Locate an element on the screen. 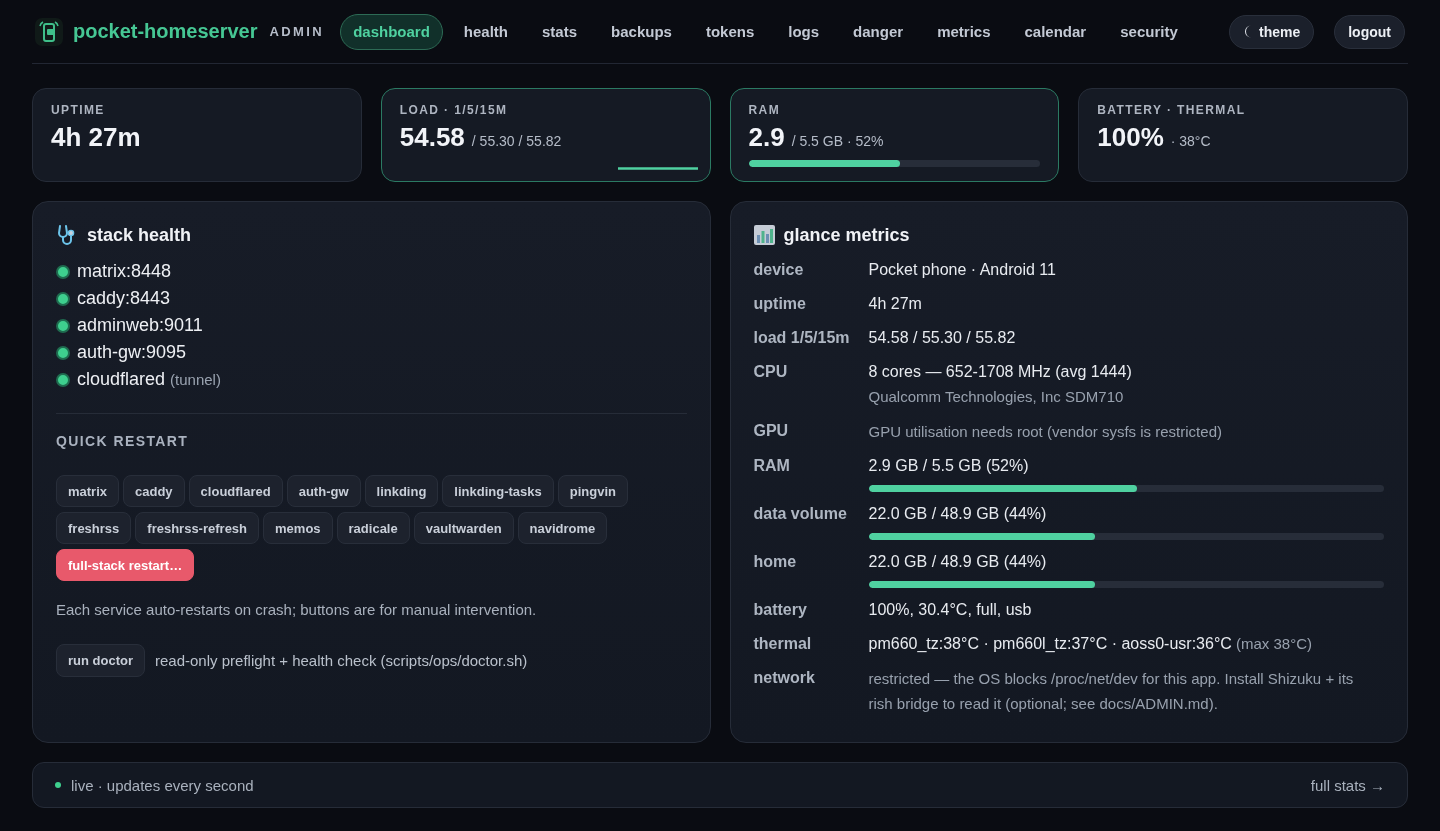  panel-title: stack health is located at coordinates (139, 235).